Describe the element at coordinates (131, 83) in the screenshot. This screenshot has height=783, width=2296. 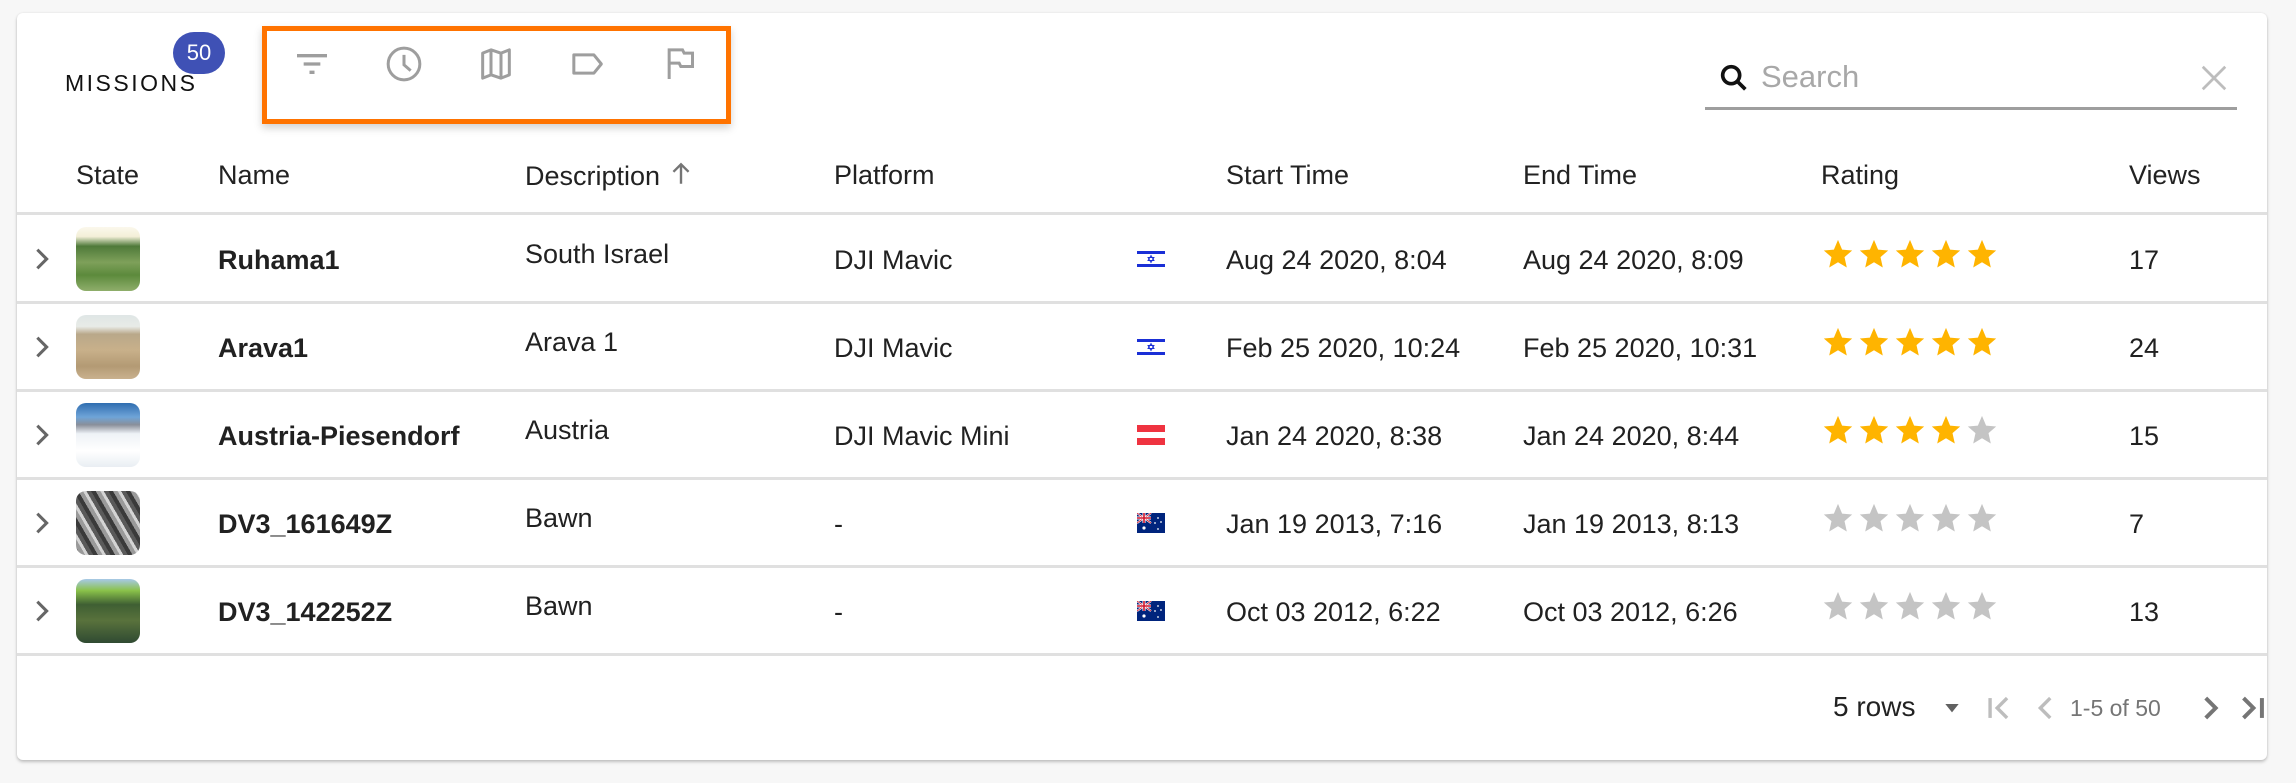
I see `page-title: MISSIONS` at that location.